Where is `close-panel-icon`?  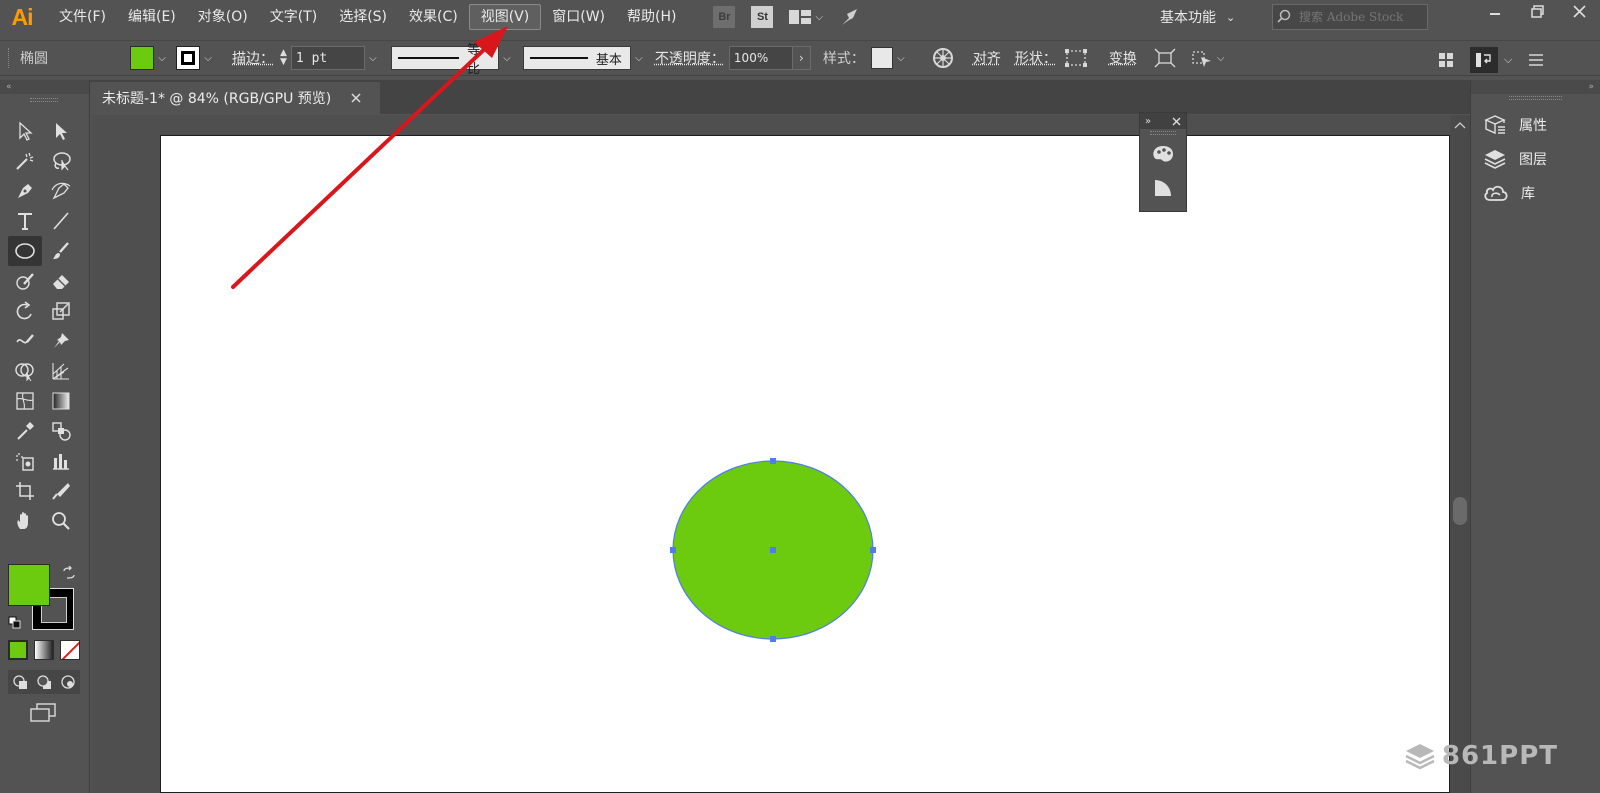
close-panel-icon is located at coordinates (1176, 121).